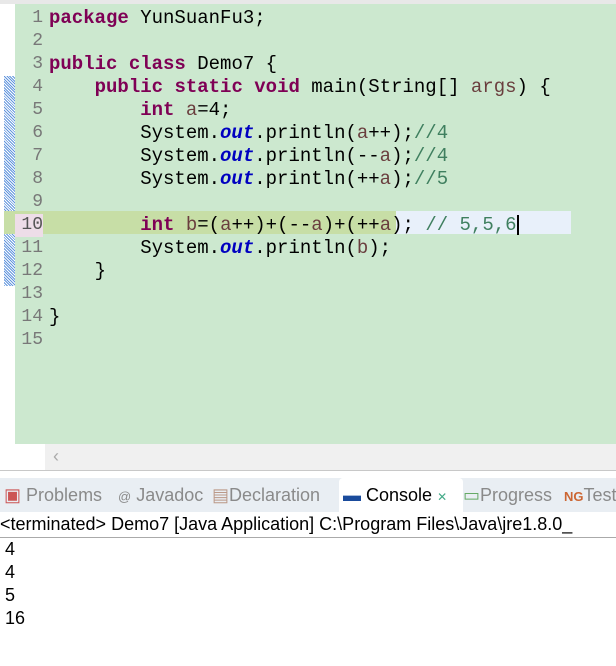  What do you see at coordinates (471, 225) in the screenshot?
I see `code-token: // 5,5,6` at bounding box center [471, 225].